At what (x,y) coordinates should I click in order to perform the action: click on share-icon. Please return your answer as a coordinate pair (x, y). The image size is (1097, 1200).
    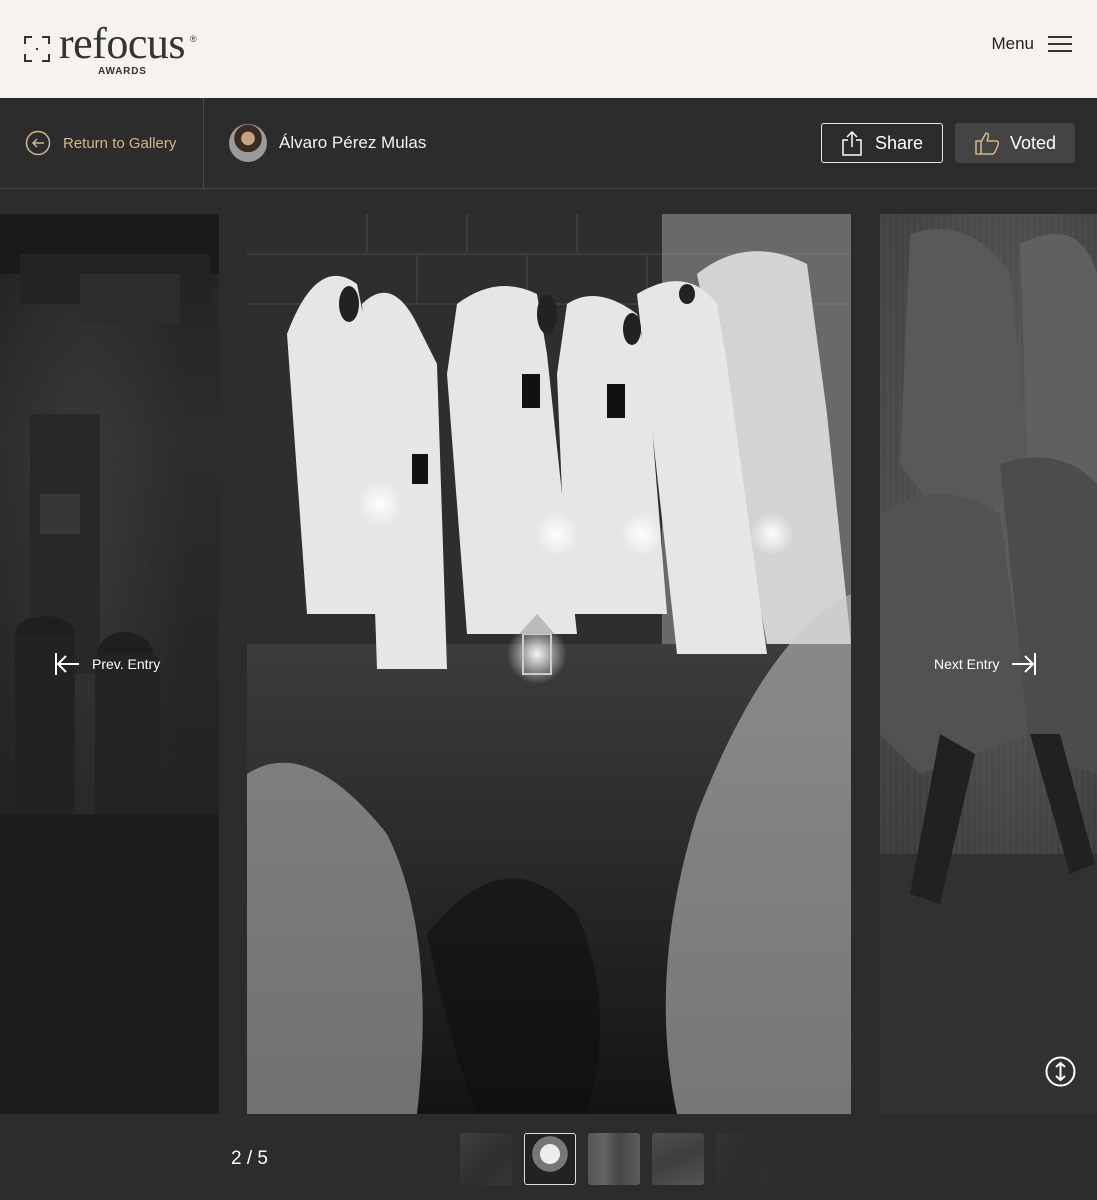
    Looking at the image, I should click on (852, 143).